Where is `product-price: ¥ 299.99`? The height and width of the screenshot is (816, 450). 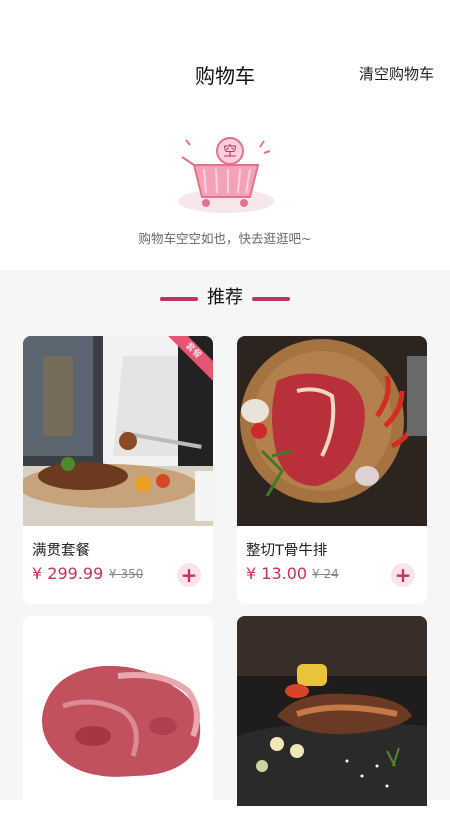
product-price: ¥ 299.99 is located at coordinates (68, 573).